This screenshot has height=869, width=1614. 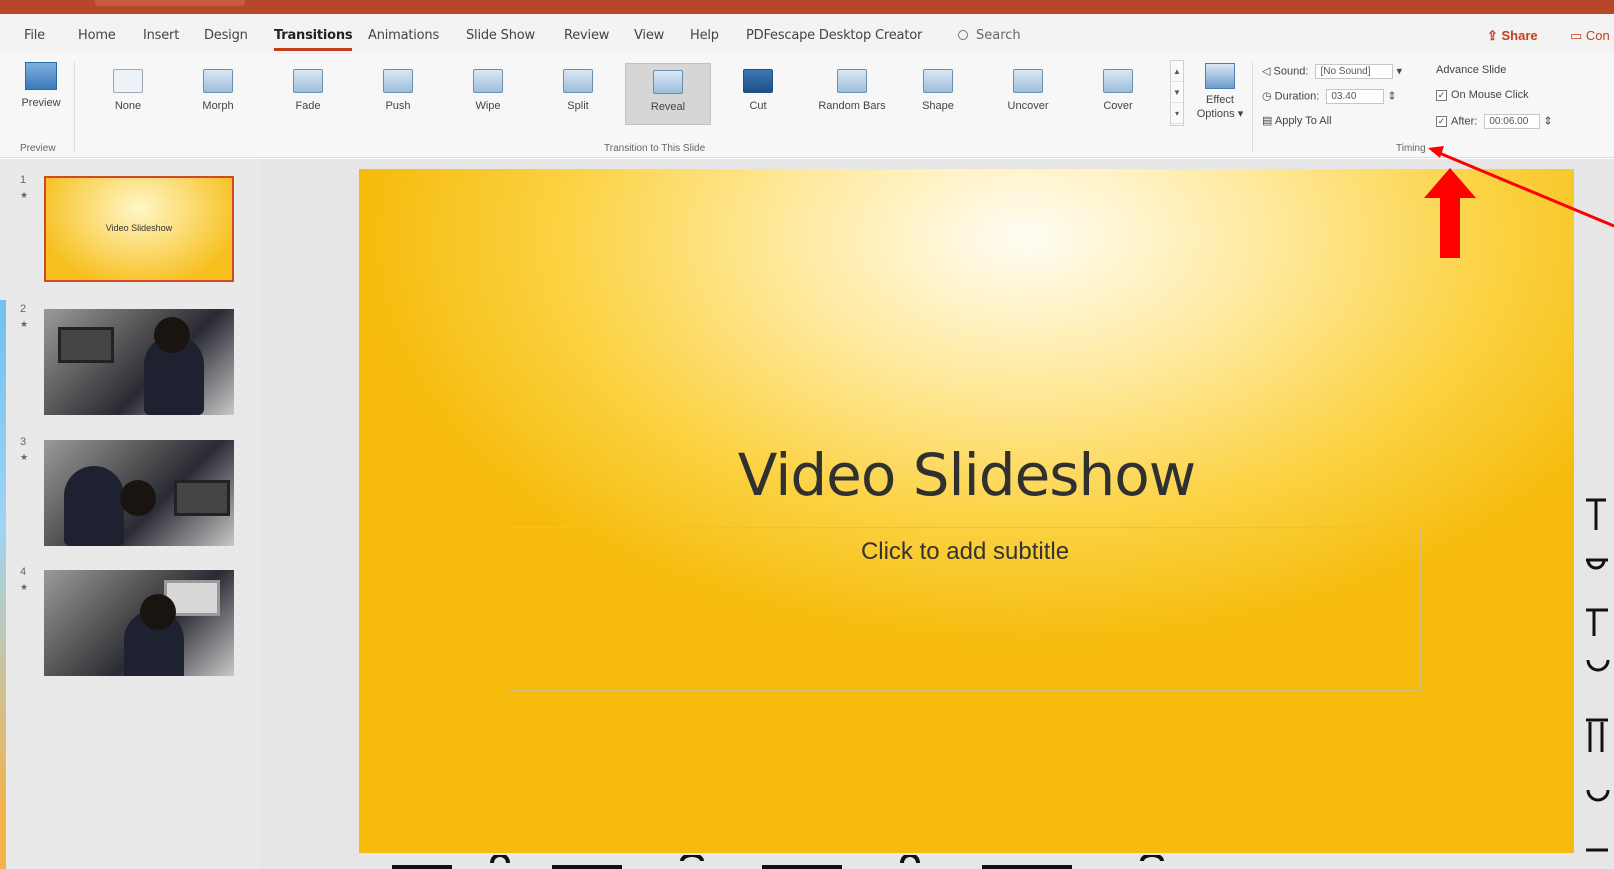 I want to click on tab-insert: Insert, so click(x=161, y=35).